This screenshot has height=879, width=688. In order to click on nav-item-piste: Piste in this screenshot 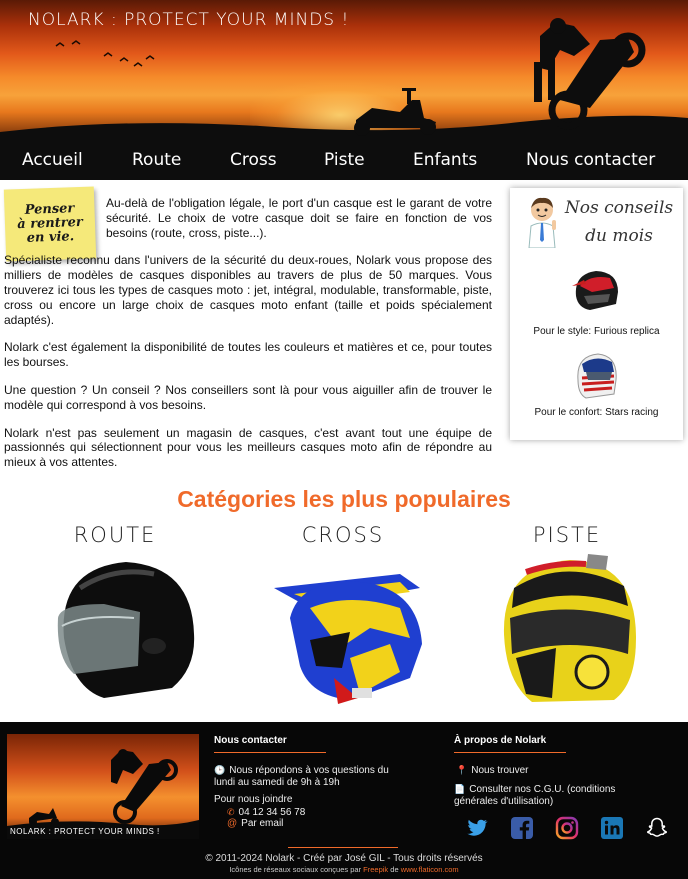, I will do `click(344, 160)`.